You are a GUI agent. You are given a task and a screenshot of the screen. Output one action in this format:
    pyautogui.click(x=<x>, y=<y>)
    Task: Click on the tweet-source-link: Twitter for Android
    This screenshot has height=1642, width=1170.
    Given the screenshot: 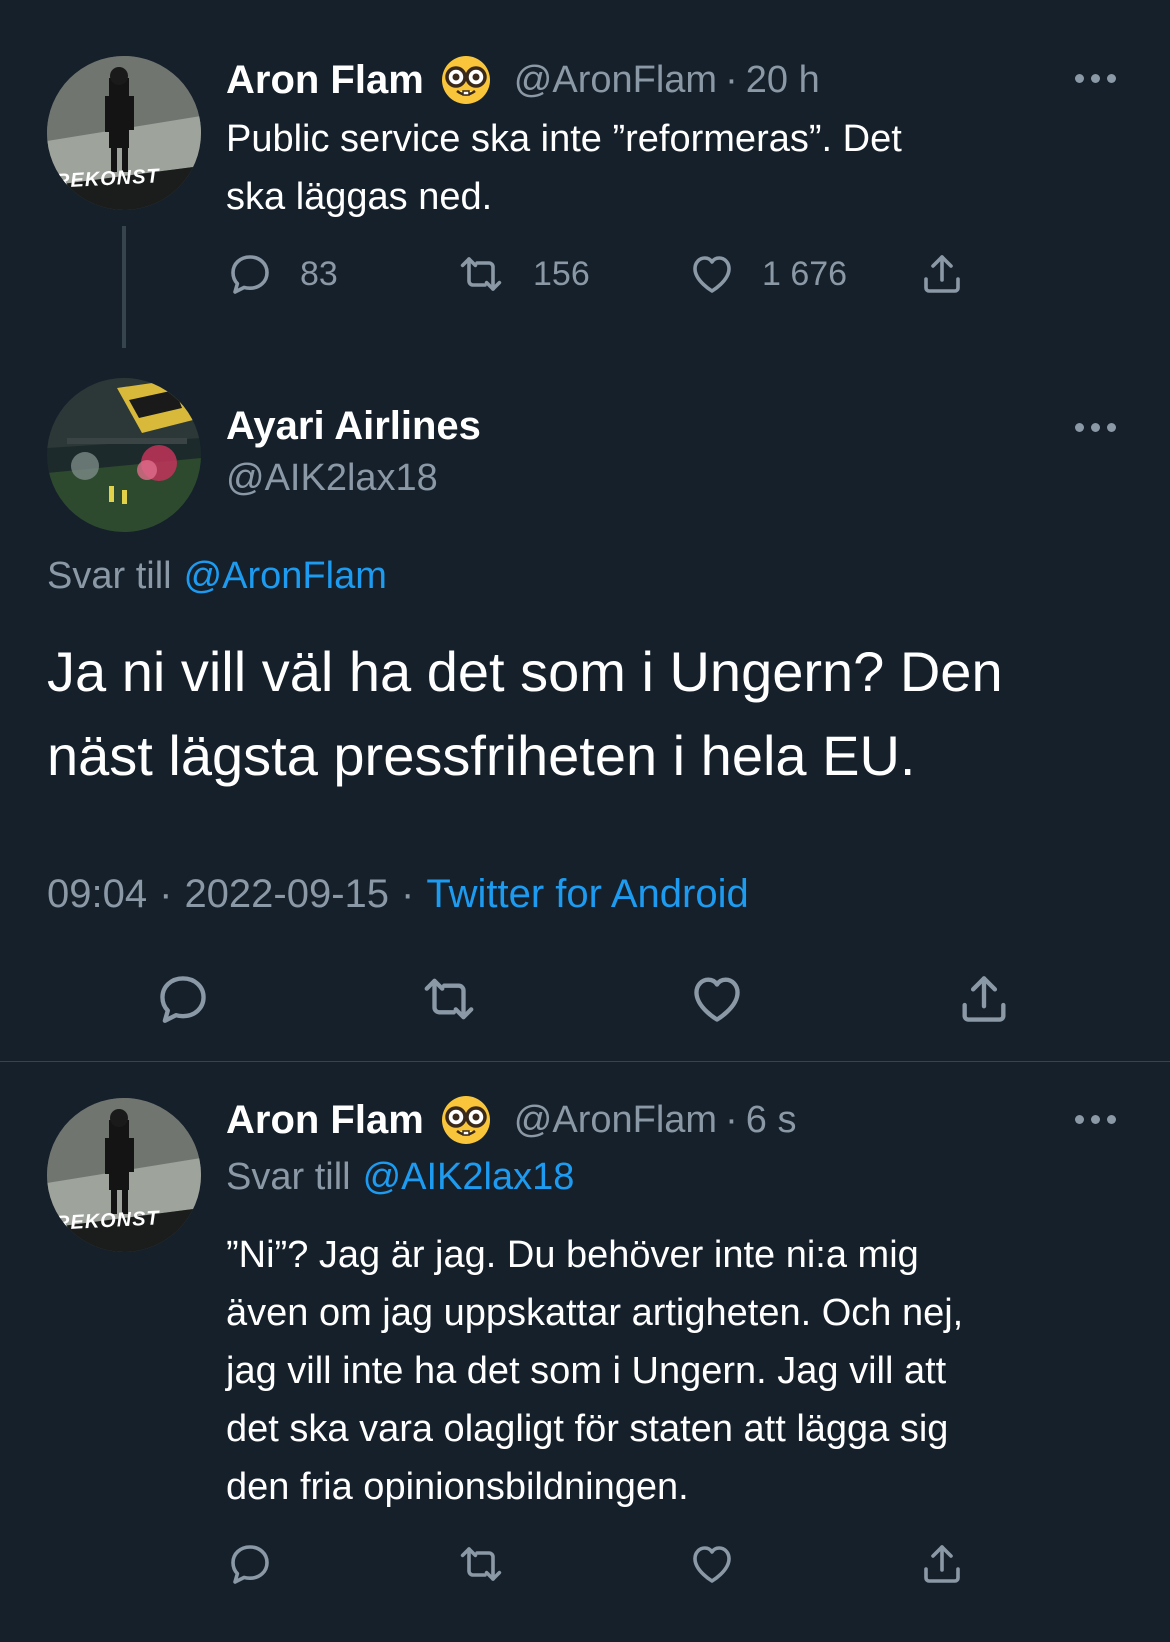 What is the action you would take?
    pyautogui.click(x=587, y=894)
    